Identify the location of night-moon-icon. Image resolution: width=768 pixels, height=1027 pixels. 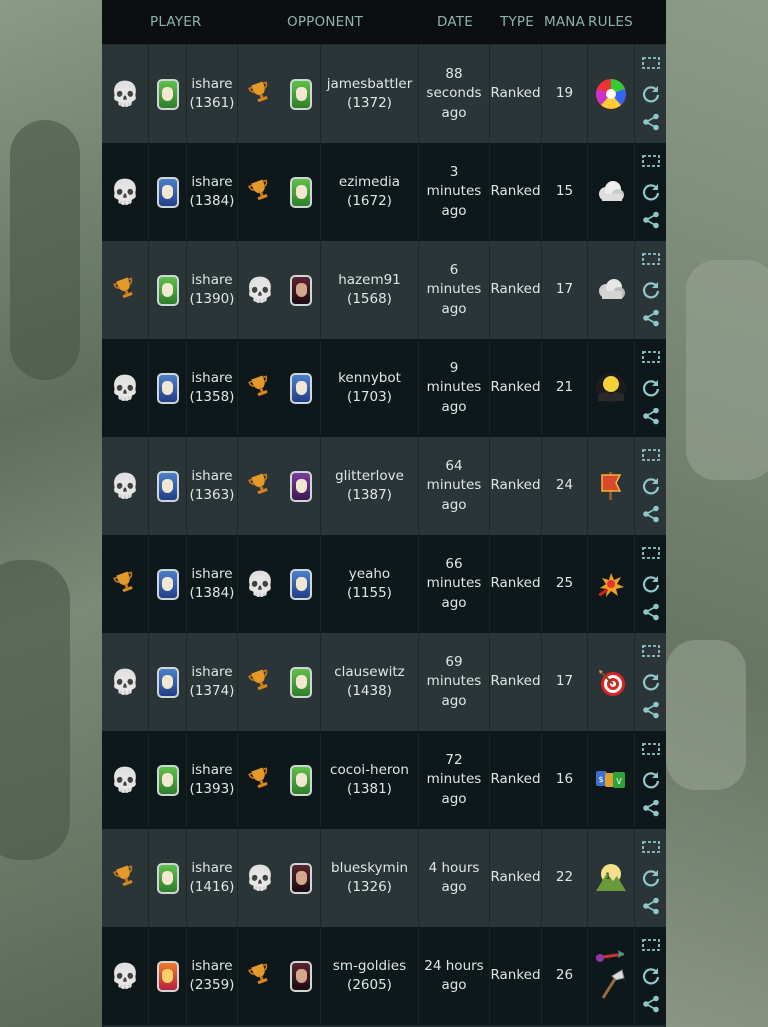
(611, 388).